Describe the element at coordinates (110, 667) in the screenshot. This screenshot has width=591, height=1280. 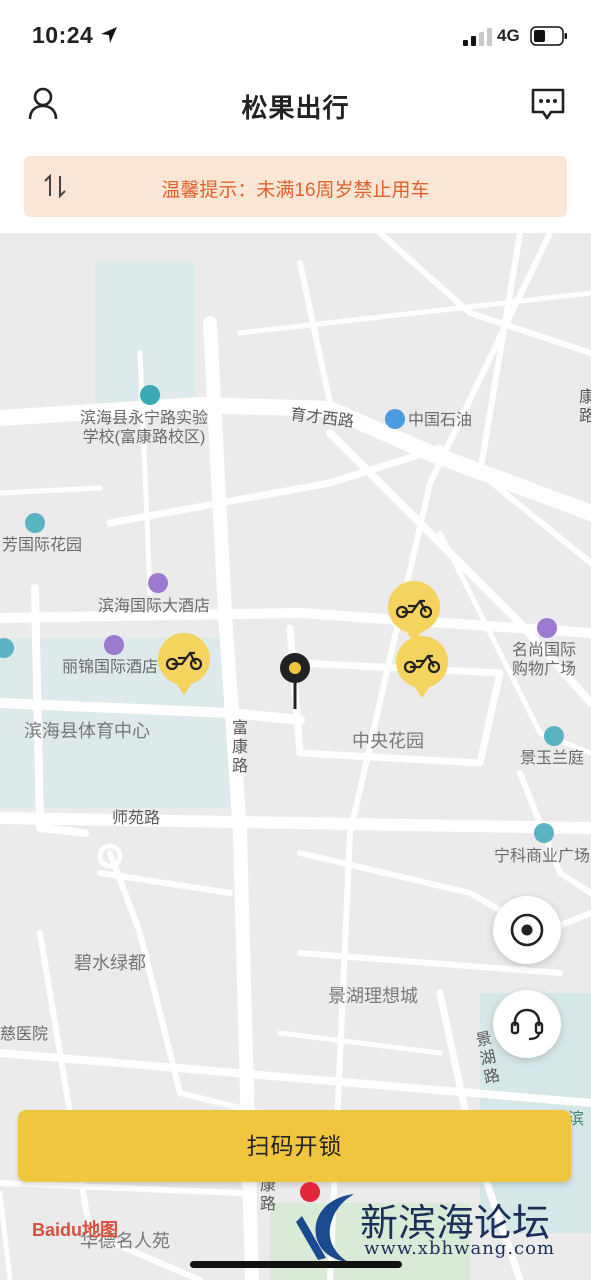
I see `map-label-hotel-lijin: 丽锦国际酒店` at that location.